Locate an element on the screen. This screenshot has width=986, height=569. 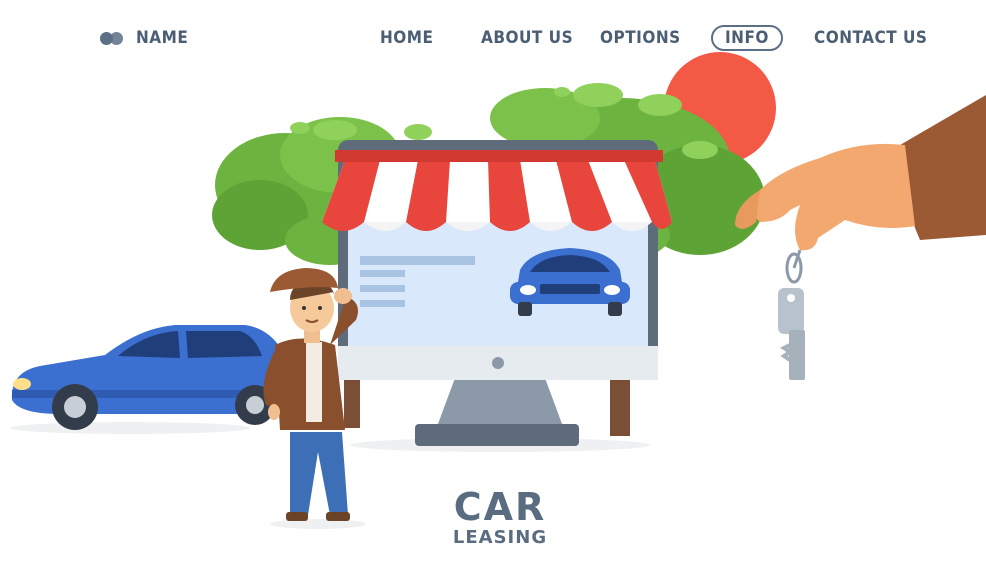
shop-awning is located at coordinates (497, 190).